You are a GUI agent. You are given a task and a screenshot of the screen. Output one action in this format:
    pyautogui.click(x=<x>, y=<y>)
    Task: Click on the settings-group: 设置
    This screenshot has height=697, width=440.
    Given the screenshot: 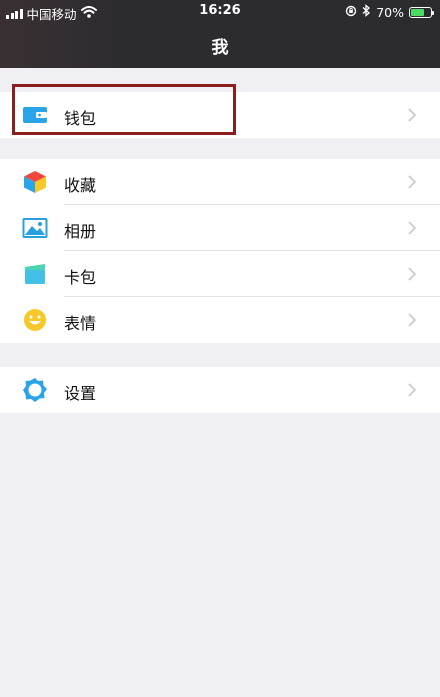 What is the action you would take?
    pyautogui.click(x=220, y=390)
    